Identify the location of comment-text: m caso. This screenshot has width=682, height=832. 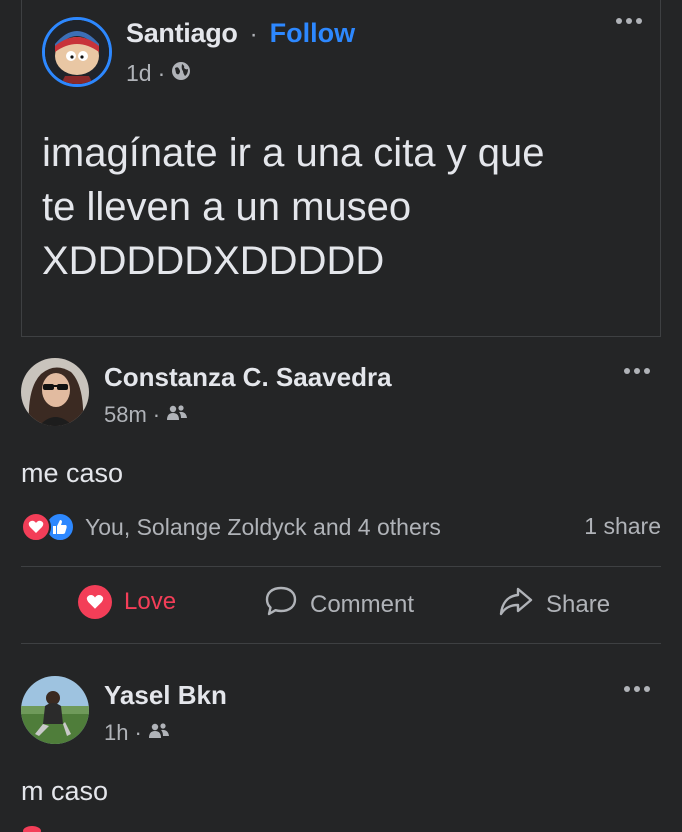
(65, 791).